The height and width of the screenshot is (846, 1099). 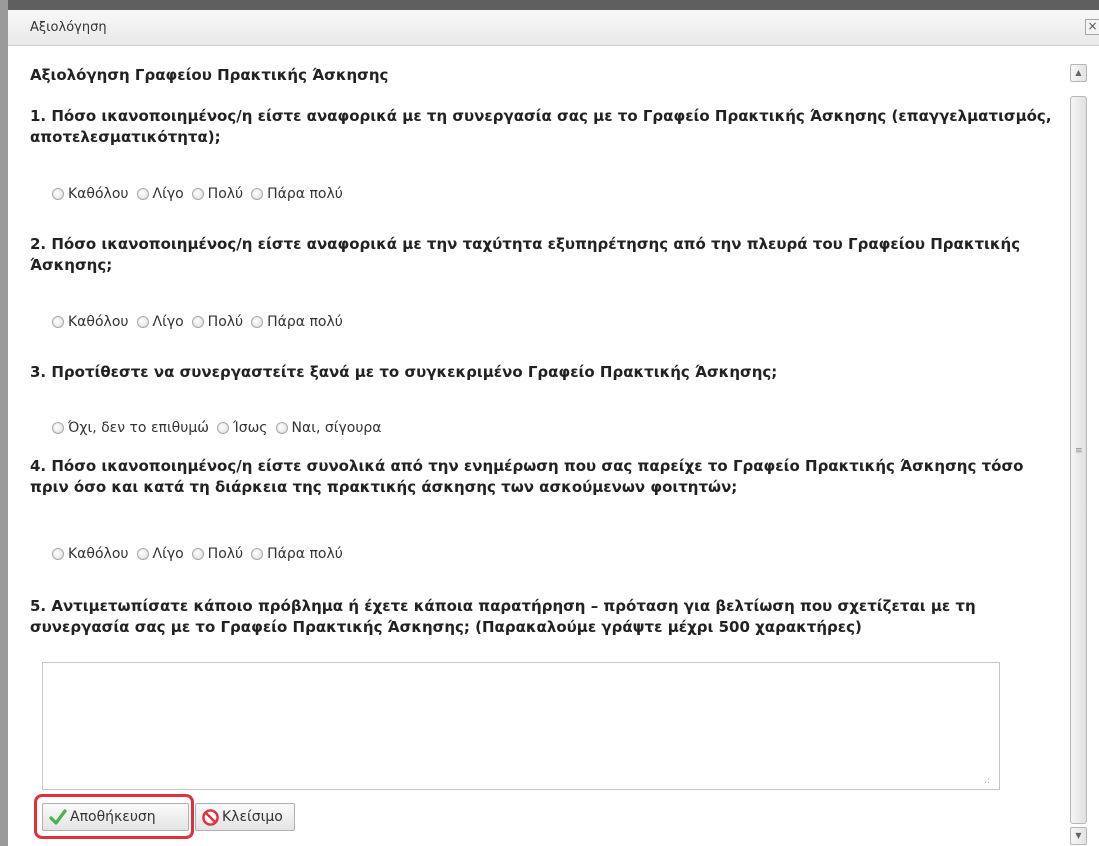 I want to click on q3-option-3: Ναι, σίγουρα, so click(x=328, y=428).